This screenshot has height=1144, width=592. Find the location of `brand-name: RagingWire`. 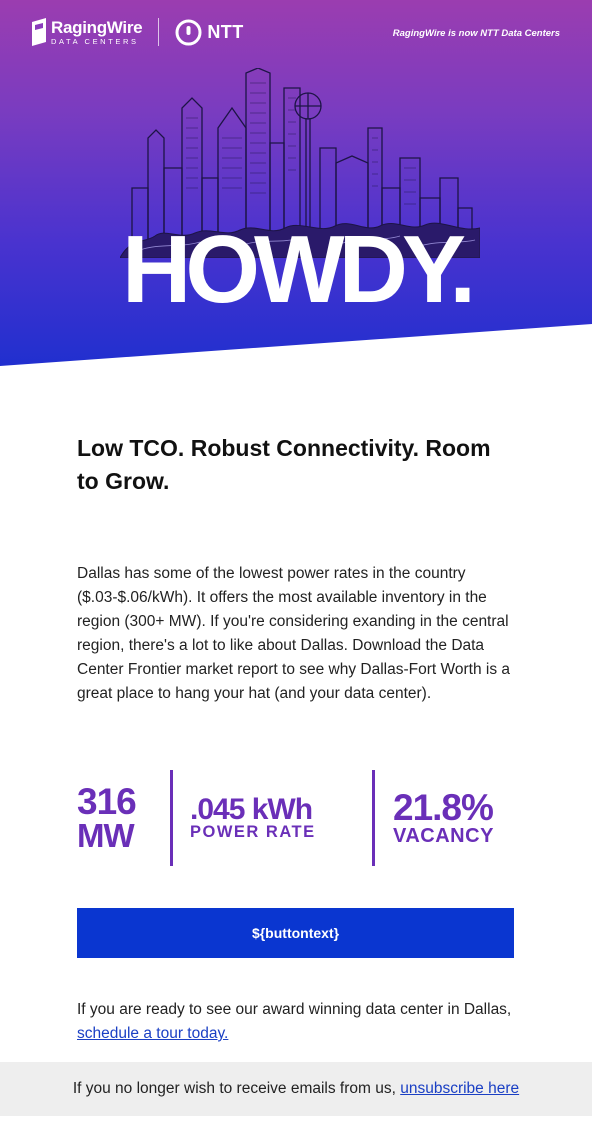

brand-name: RagingWire is located at coordinates (97, 27).